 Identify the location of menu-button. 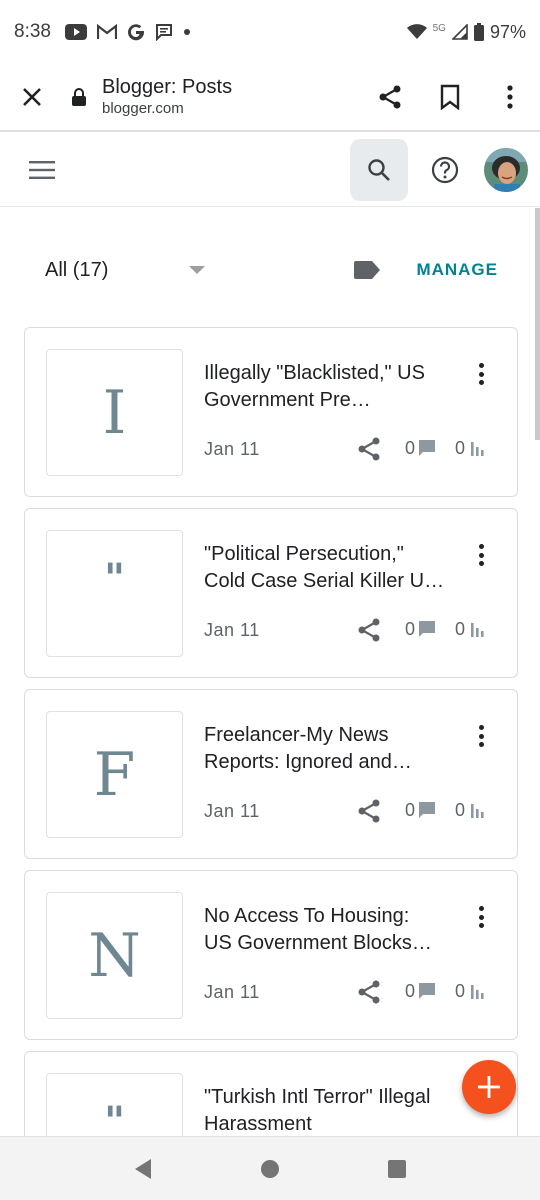
(42, 170).